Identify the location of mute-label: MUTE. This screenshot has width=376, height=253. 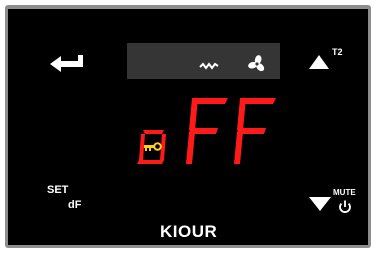
(344, 192).